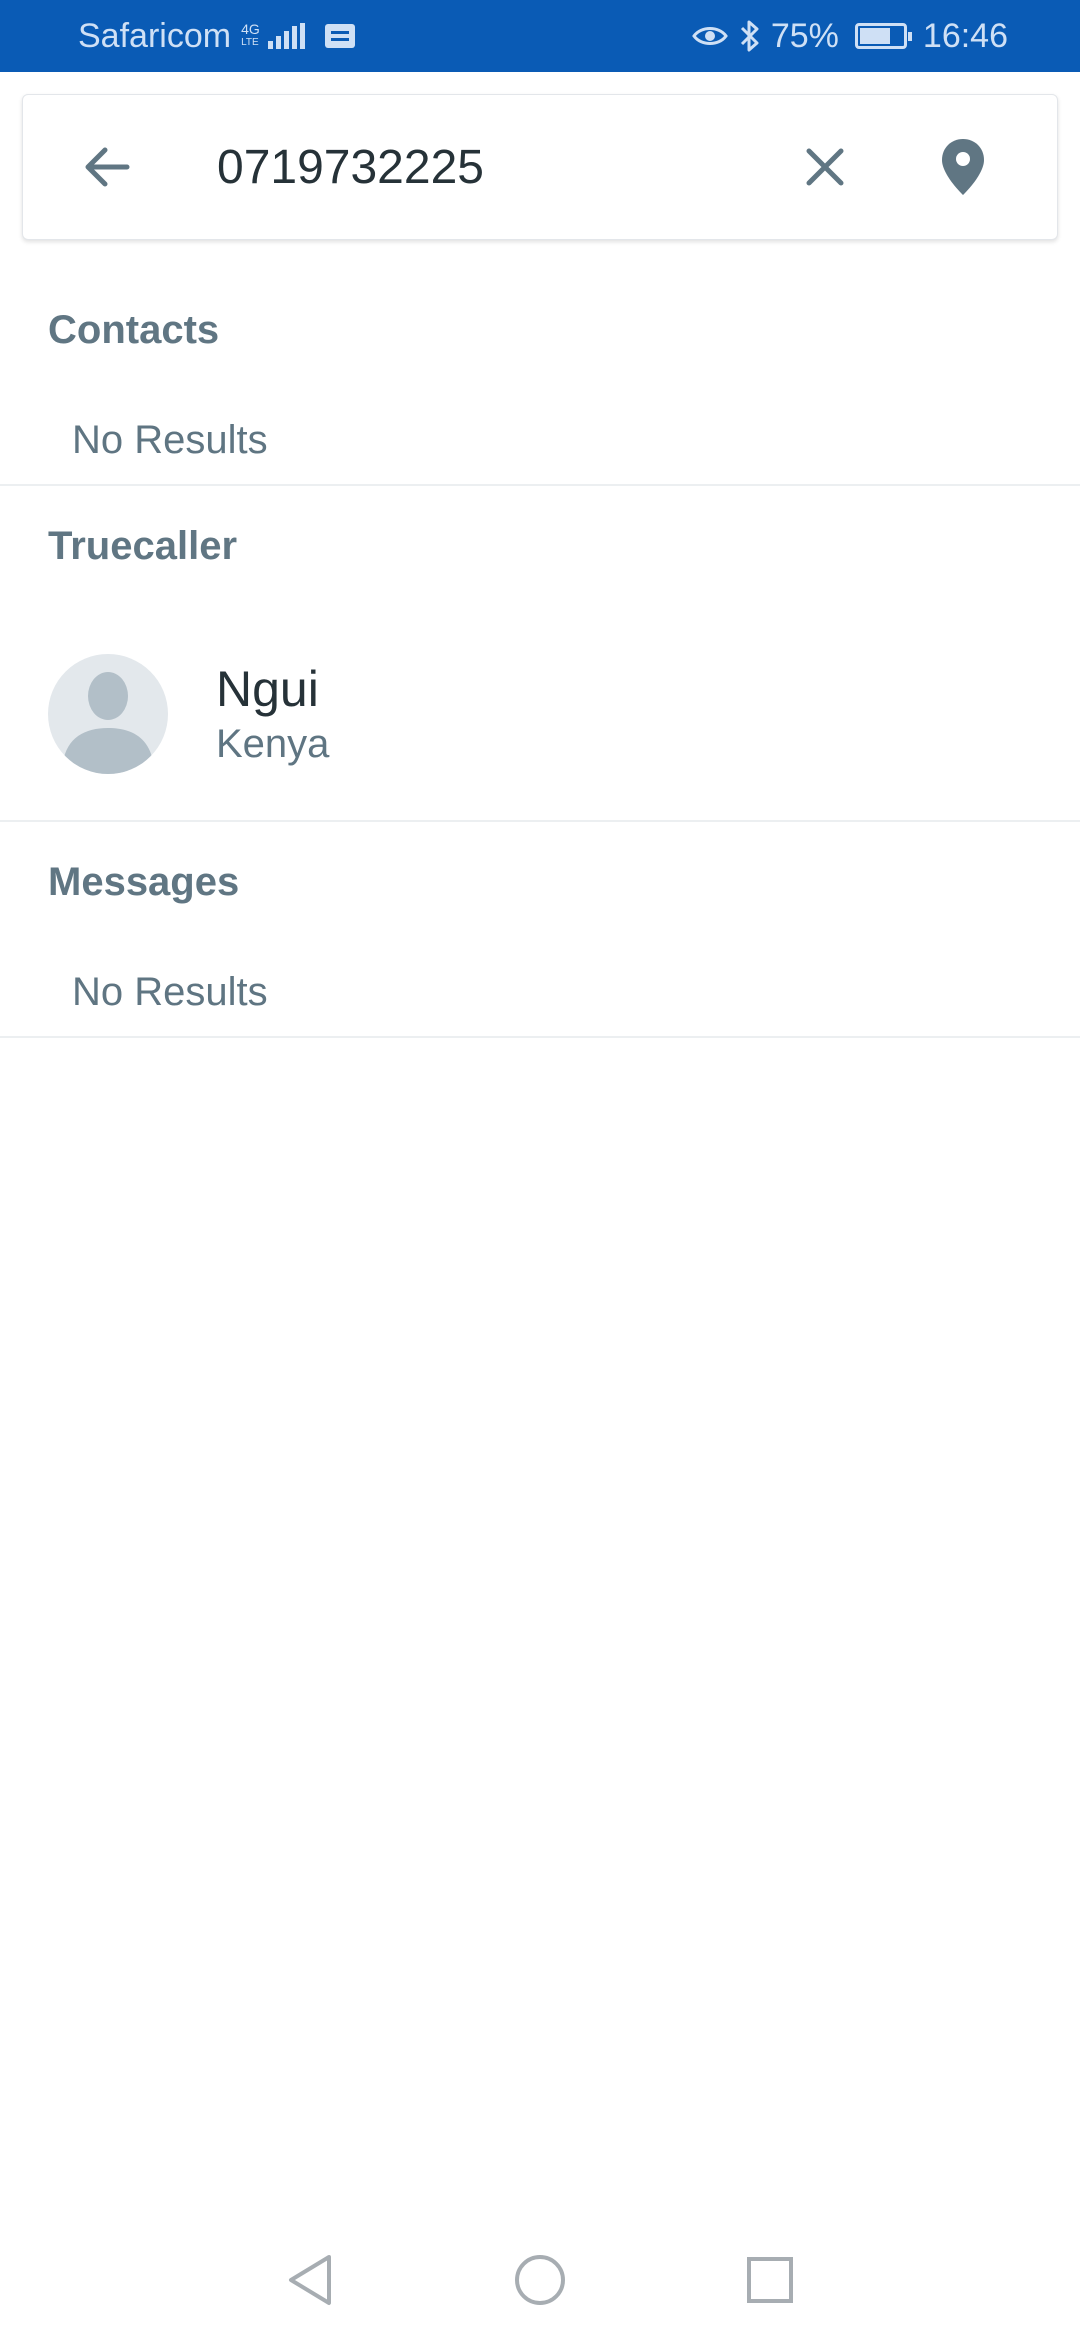 The width and height of the screenshot is (1080, 2340). I want to click on signal-icon, so click(286, 36).